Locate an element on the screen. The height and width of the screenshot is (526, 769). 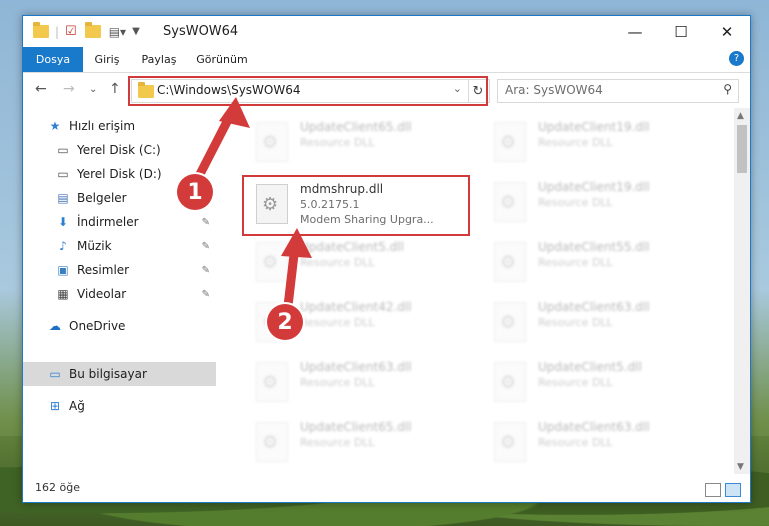
step-1-badge: 1 is located at coordinates (195, 192).